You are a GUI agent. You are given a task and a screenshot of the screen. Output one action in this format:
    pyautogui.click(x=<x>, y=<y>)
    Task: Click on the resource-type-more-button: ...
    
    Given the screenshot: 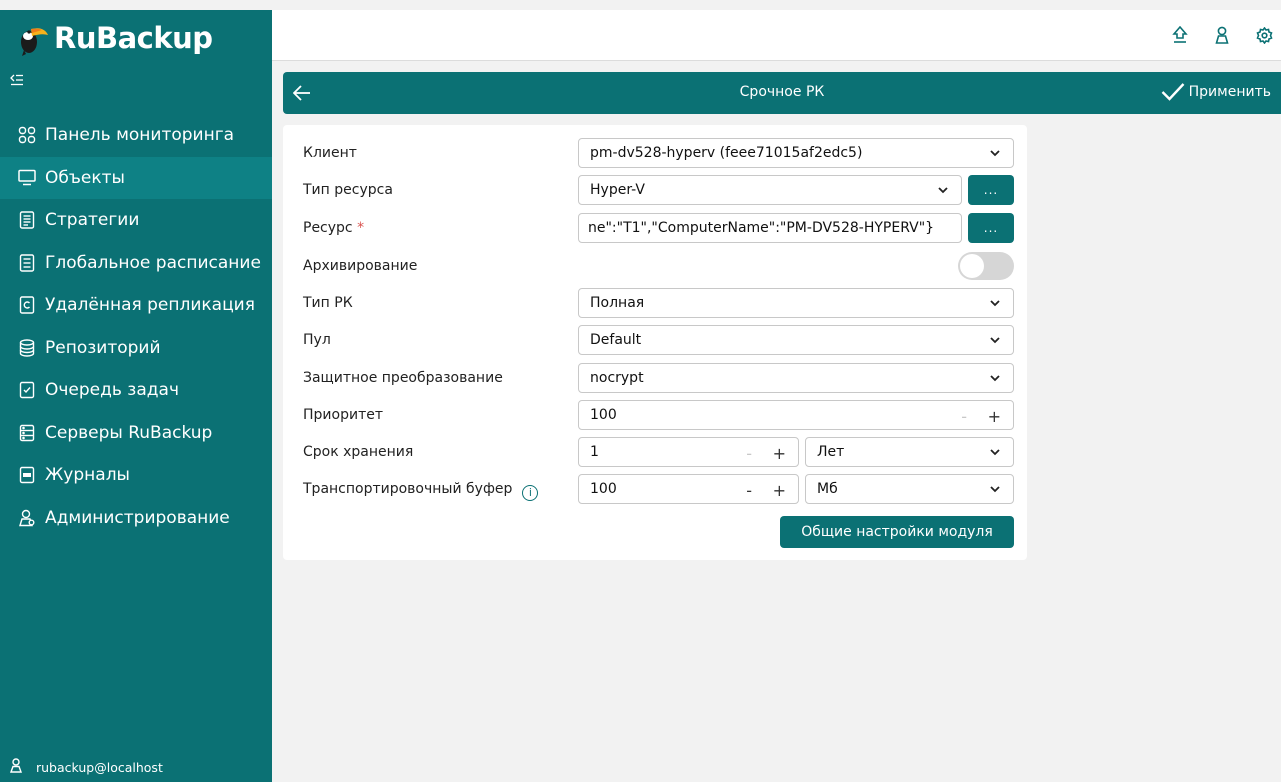 What is the action you would take?
    pyautogui.click(x=991, y=190)
    